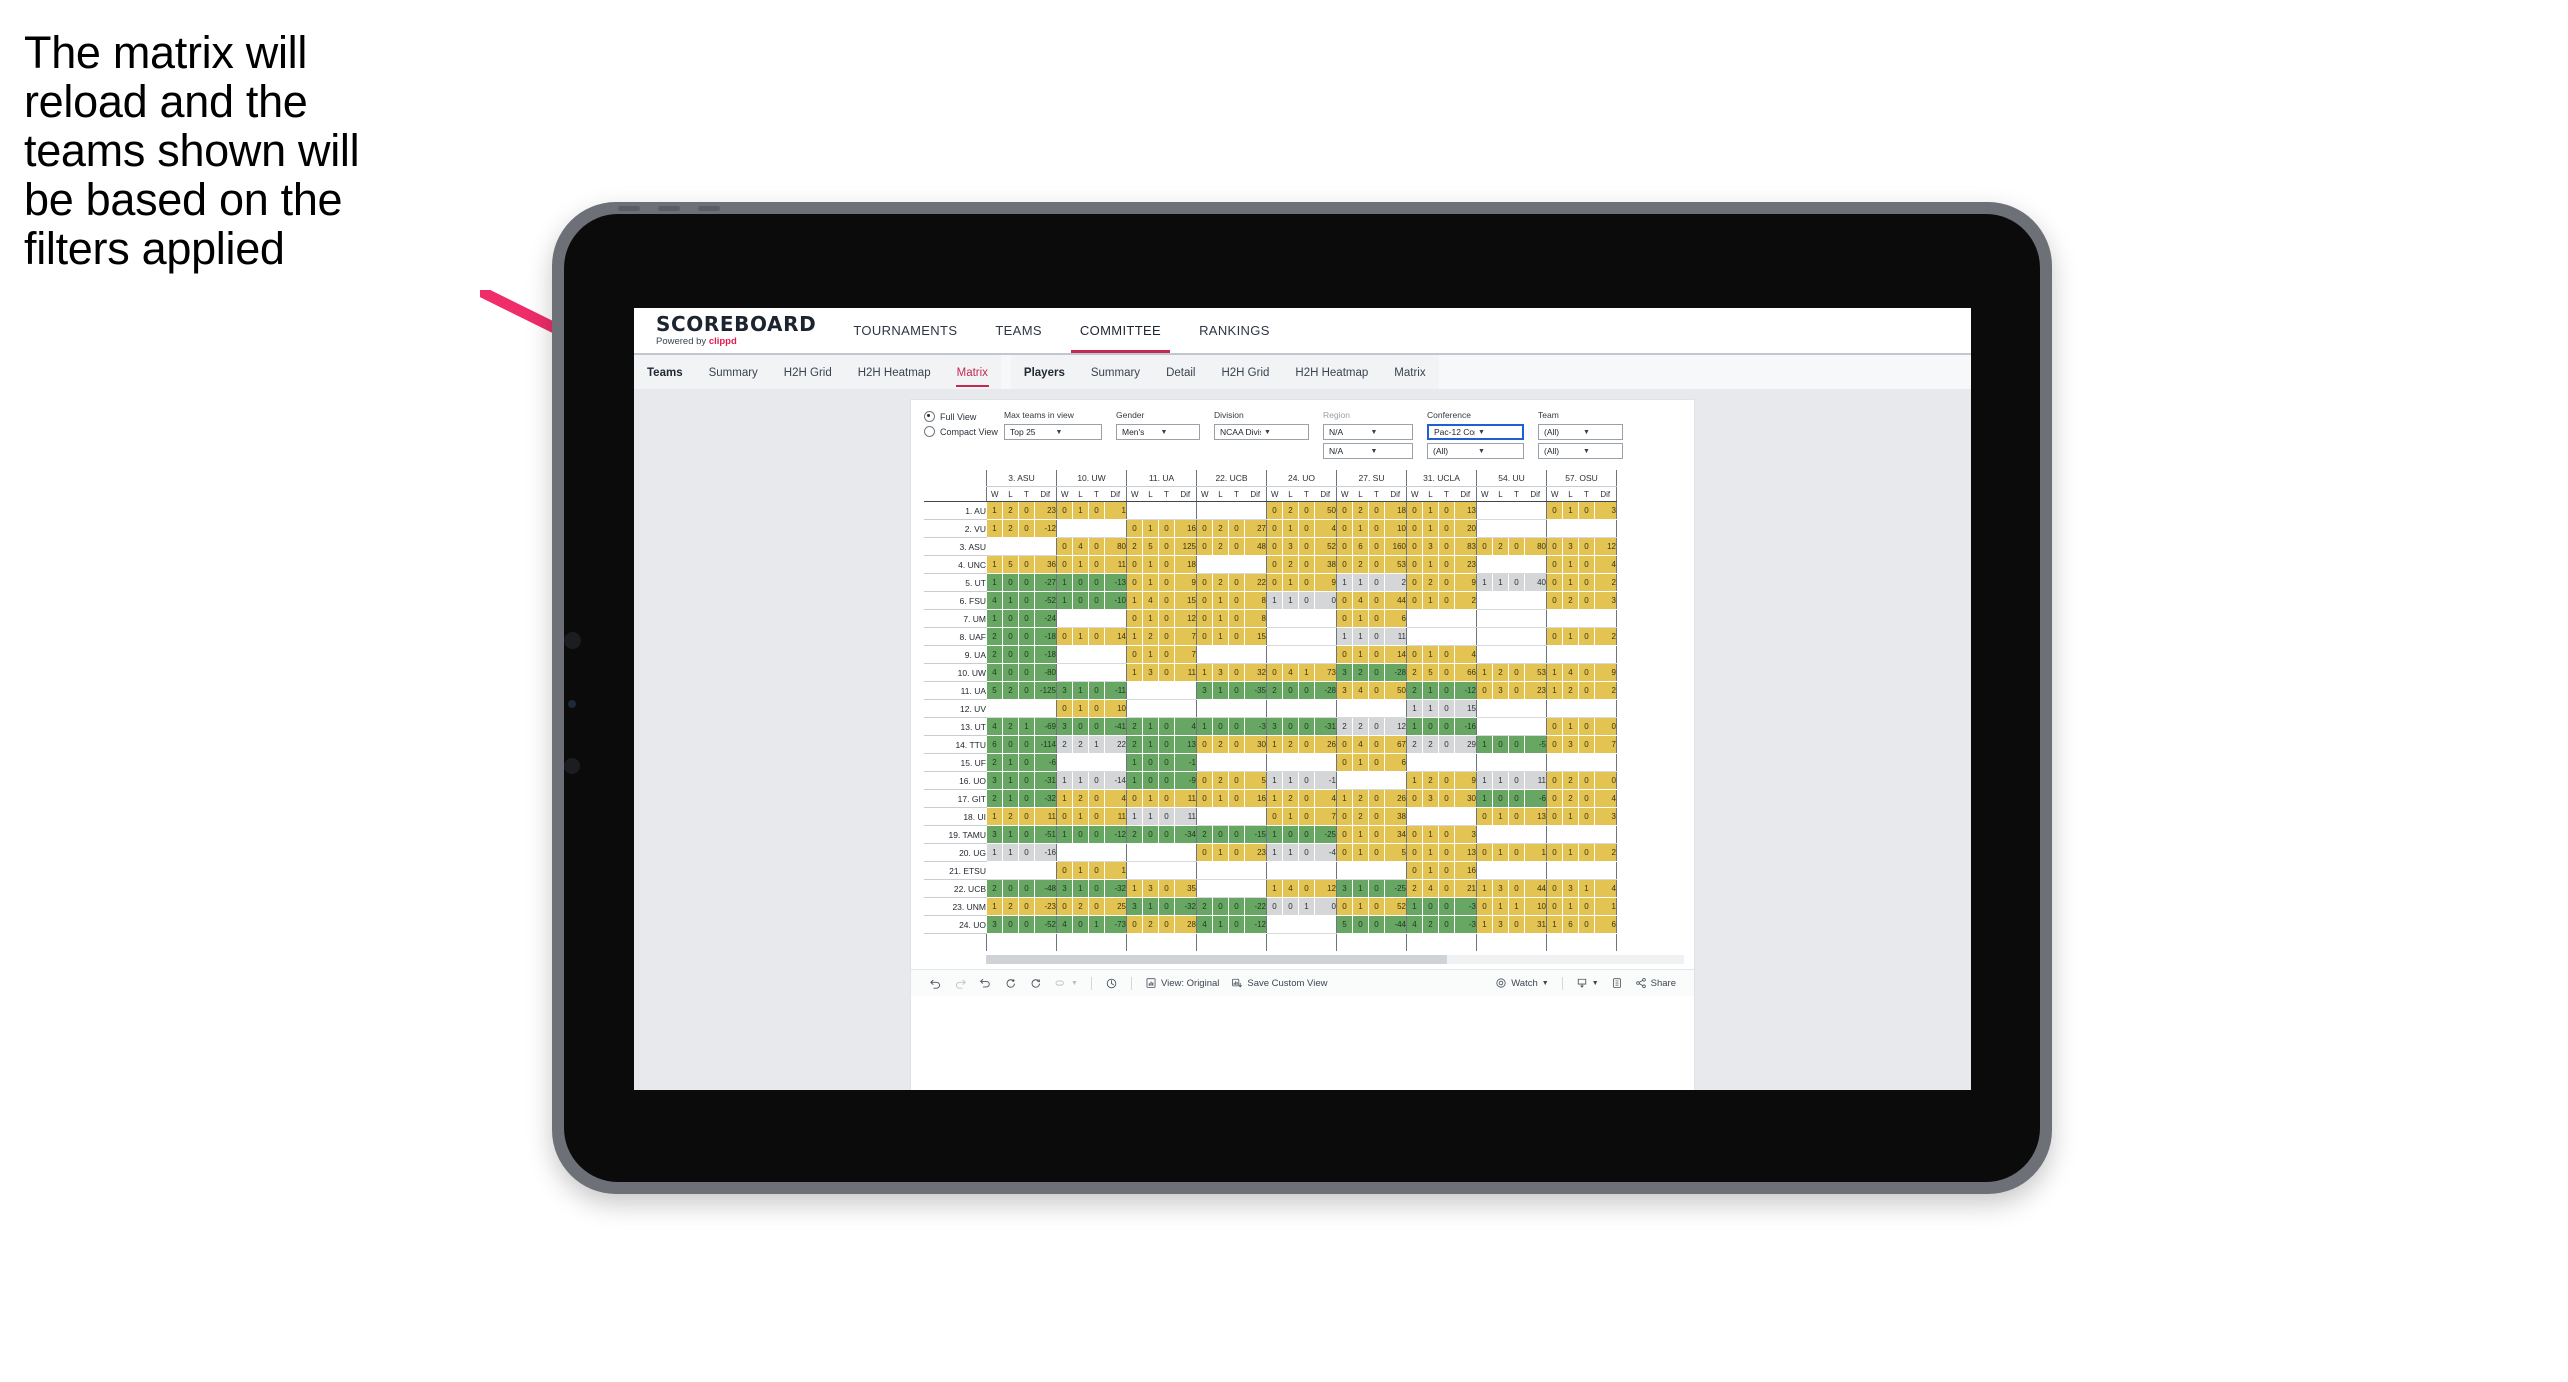 This screenshot has width=2568, height=1382. Describe the element at coordinates (1535, 546) in the screenshot. I see `matrix-cell: 80` at that location.